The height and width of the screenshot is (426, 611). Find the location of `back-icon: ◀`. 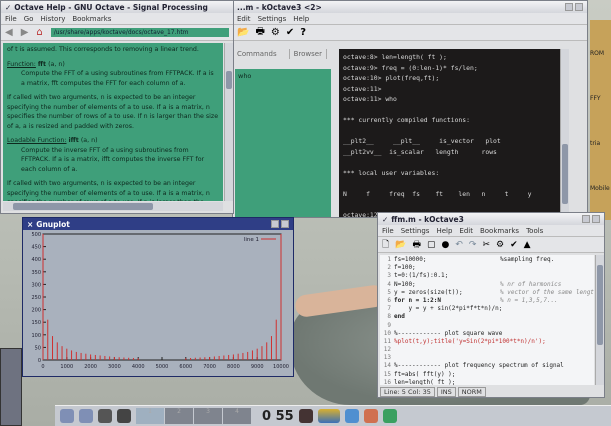

back-icon: ◀ is located at coordinates (9, 32).